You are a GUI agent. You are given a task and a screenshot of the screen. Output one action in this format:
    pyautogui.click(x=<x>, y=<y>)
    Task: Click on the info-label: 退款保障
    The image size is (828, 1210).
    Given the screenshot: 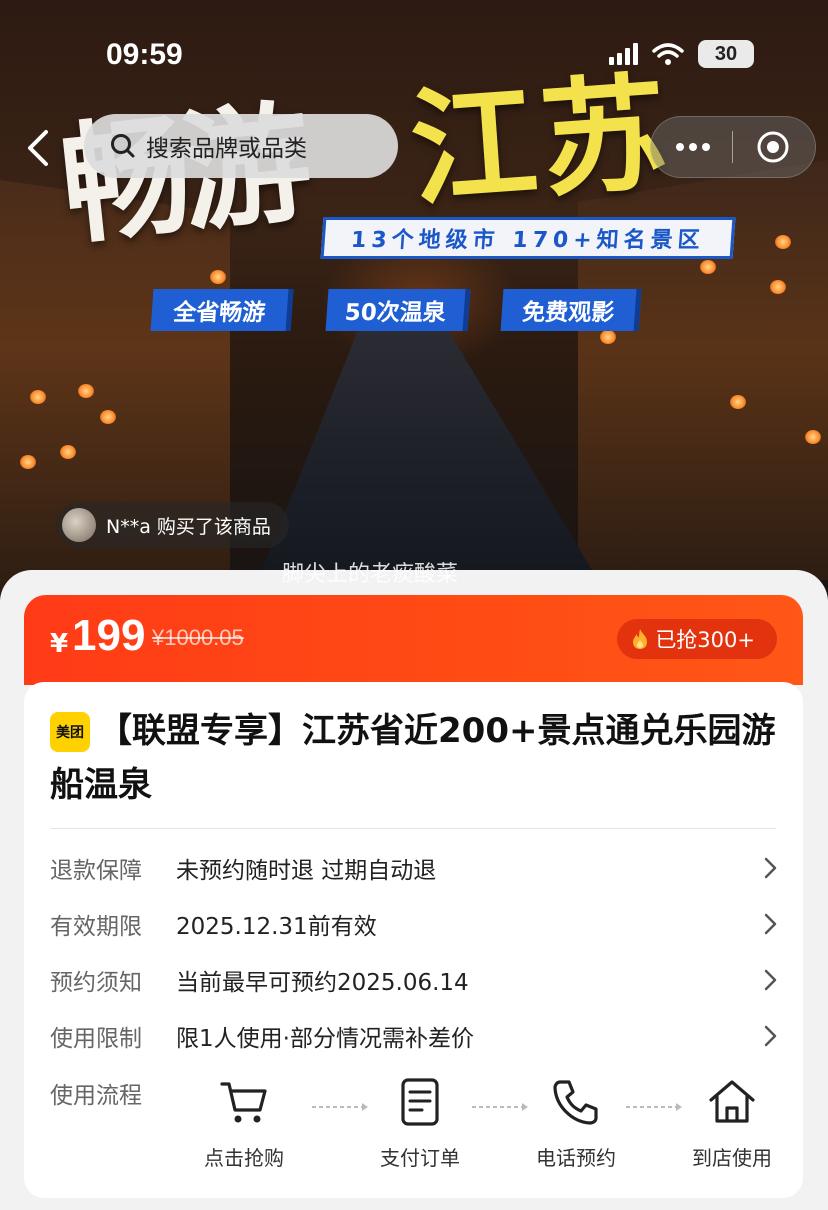 What is the action you would take?
    pyautogui.click(x=96, y=871)
    